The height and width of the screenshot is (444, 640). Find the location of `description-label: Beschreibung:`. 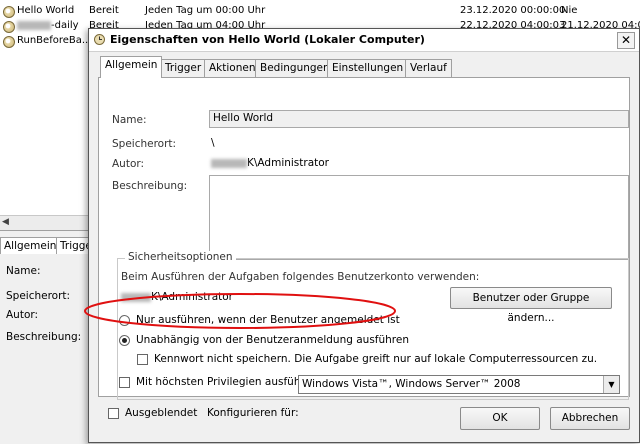

description-label: Beschreibung: is located at coordinates (150, 186).